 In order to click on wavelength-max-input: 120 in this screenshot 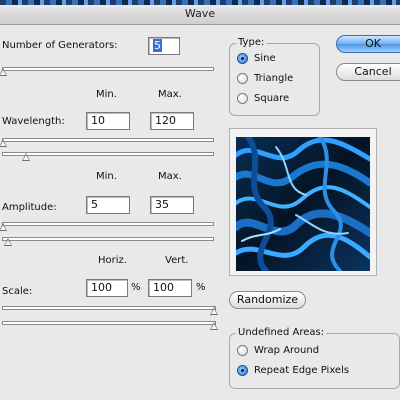, I will do `click(172, 121)`.